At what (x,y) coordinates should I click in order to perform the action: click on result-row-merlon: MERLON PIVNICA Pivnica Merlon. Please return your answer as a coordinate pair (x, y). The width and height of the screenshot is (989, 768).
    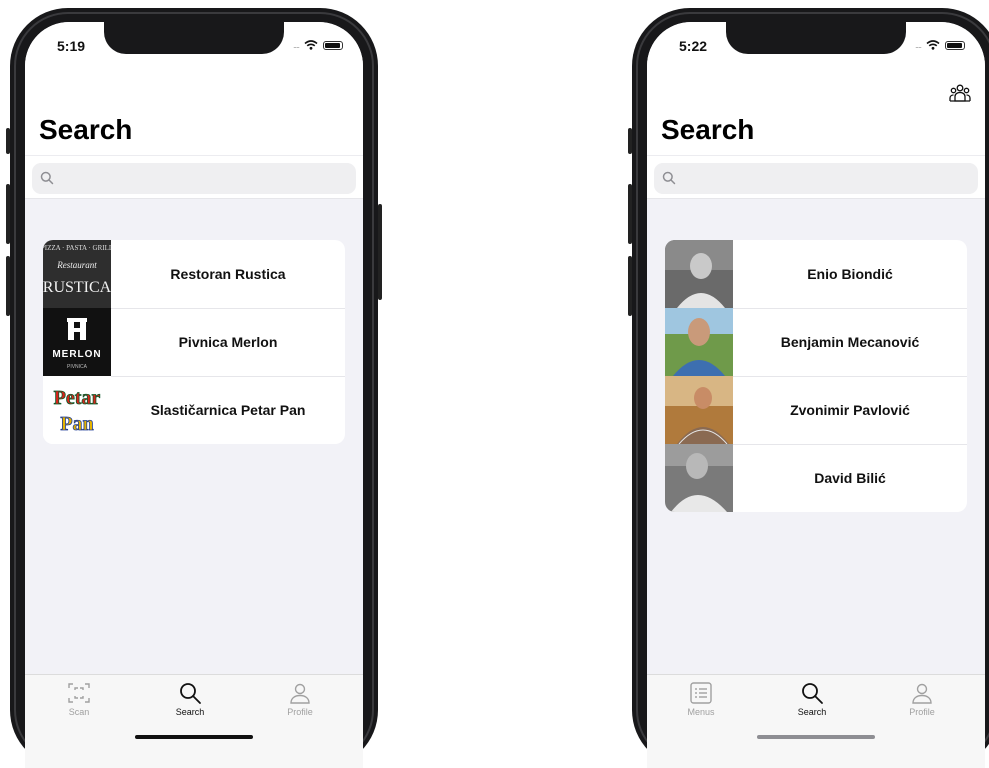
    Looking at the image, I should click on (194, 342).